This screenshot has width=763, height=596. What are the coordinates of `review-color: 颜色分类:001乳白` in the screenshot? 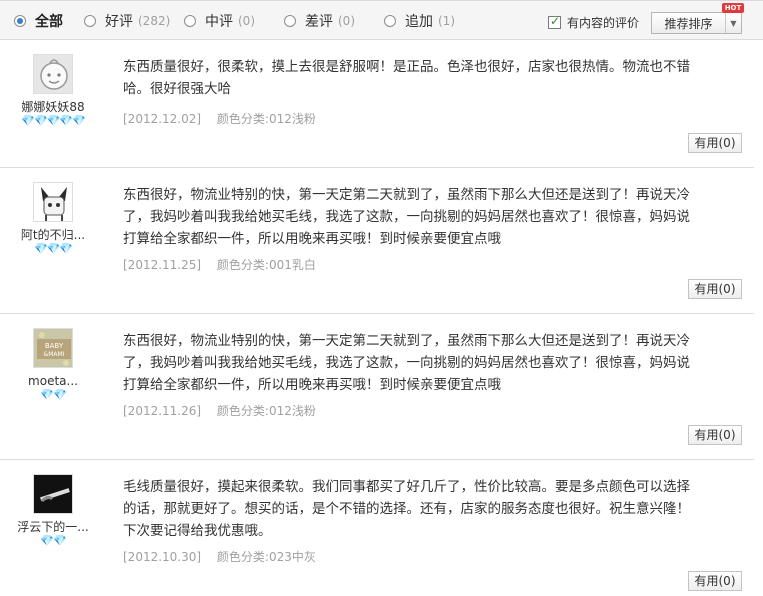 It's located at (266, 265).